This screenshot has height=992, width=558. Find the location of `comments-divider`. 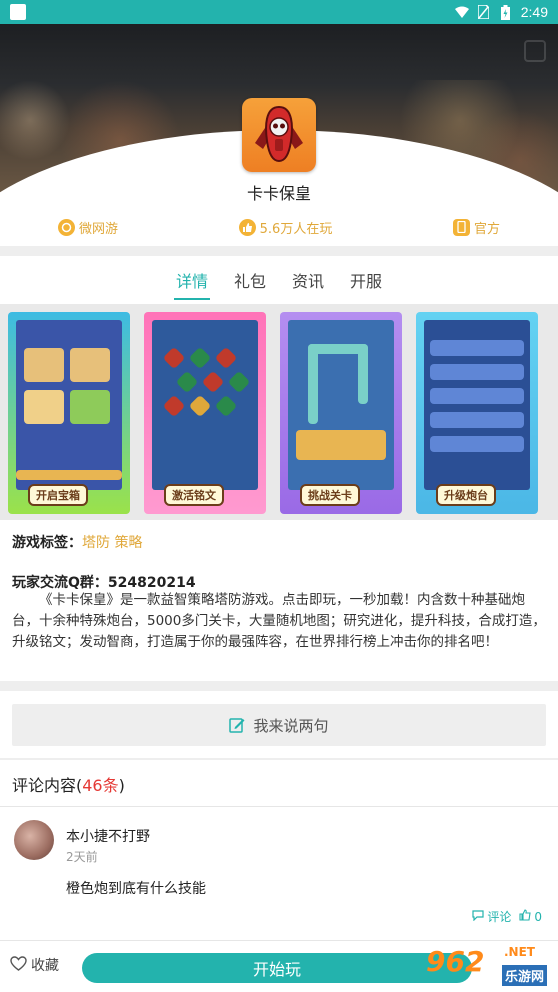

comments-divider is located at coordinates (279, 806).